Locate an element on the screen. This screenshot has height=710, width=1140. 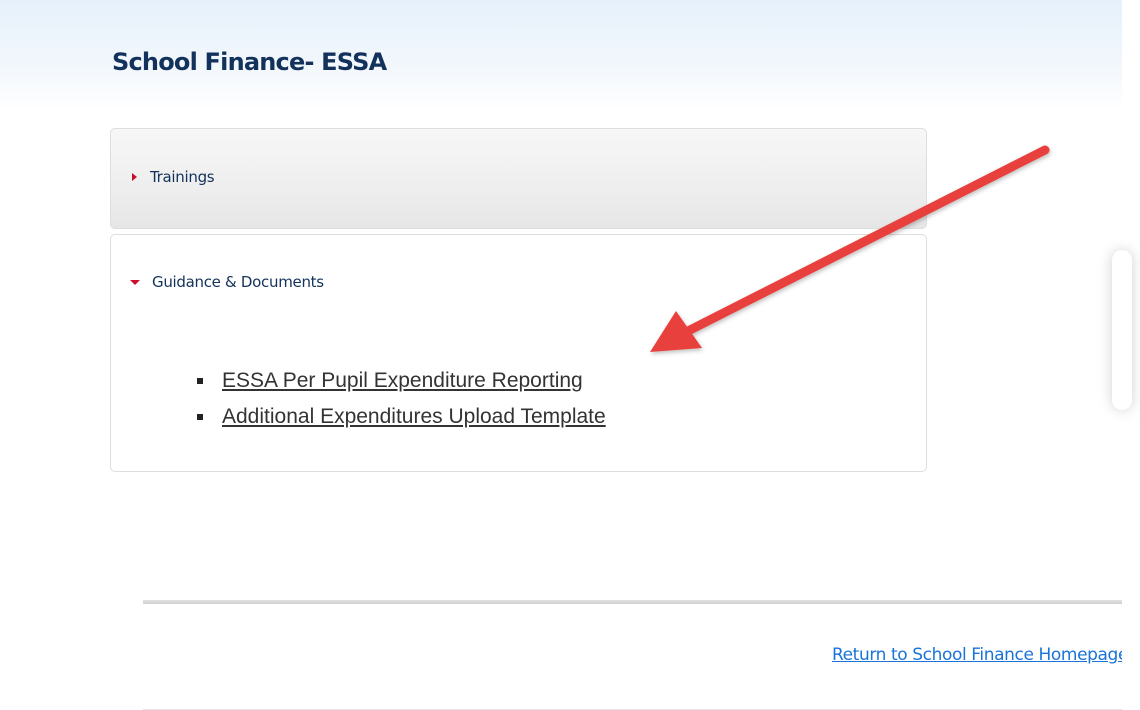
accordion-panel-trainings: Trainings is located at coordinates (518, 178).